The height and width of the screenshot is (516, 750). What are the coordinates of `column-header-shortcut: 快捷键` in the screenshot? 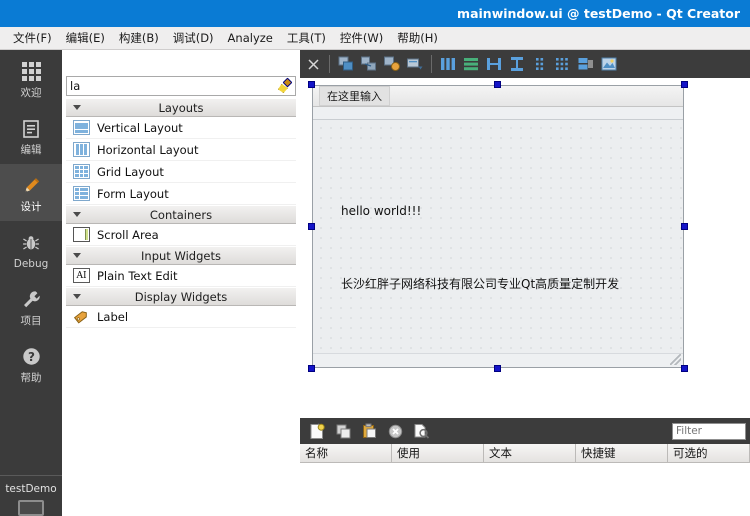 It's located at (622, 453).